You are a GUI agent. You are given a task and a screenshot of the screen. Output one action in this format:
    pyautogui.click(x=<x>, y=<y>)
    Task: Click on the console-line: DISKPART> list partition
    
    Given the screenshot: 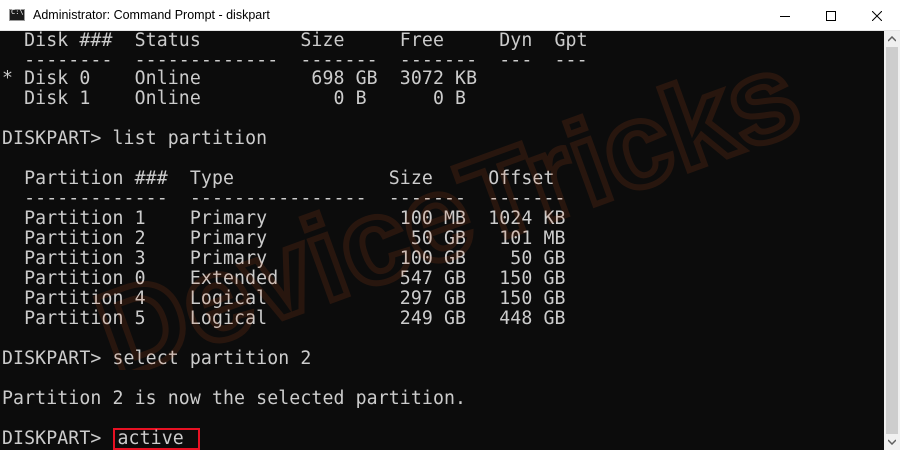 What is the action you would take?
    pyautogui.click(x=135, y=138)
    